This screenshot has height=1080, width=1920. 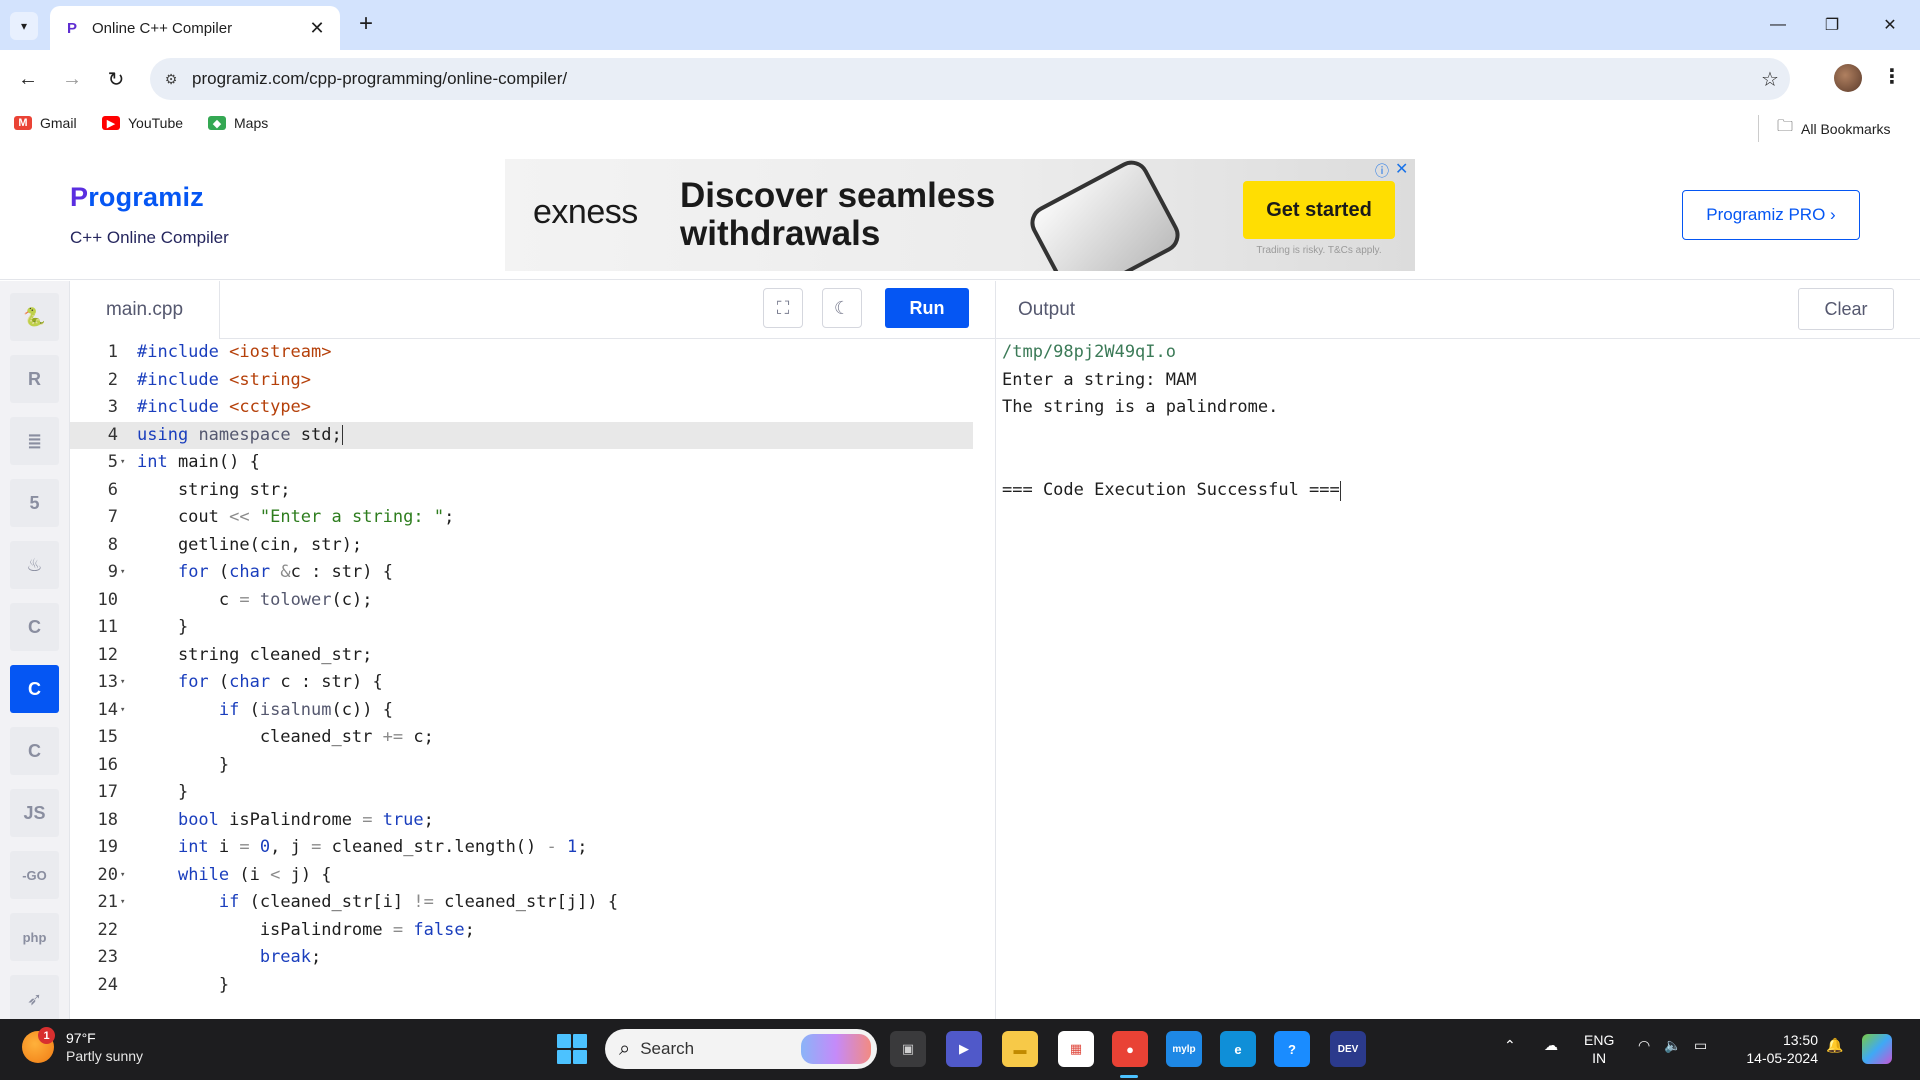 What do you see at coordinates (72, 79) in the screenshot?
I see `forward-arrow-icon: →` at bounding box center [72, 79].